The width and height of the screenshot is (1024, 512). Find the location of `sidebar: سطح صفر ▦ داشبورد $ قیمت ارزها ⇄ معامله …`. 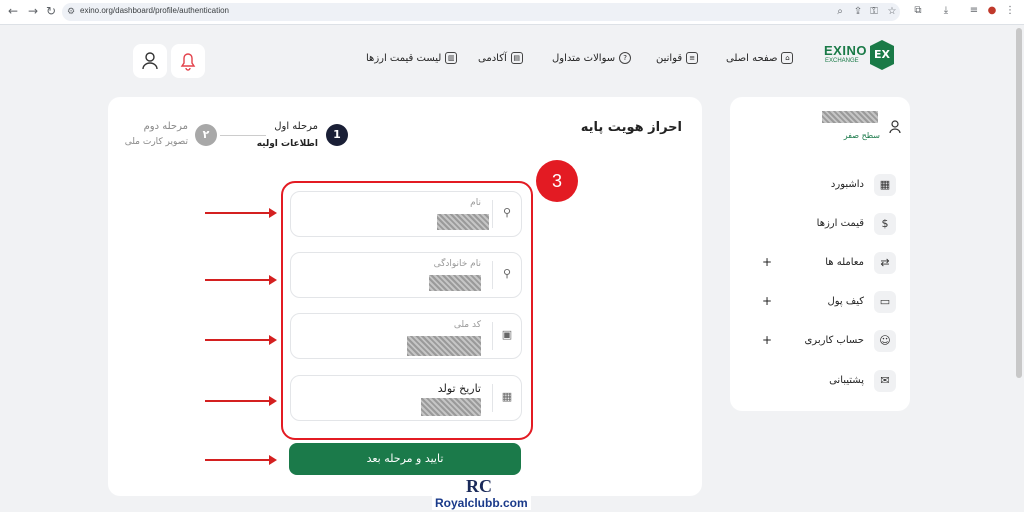

sidebar: سطح صفر ▦ داشبورد $ قیمت ارزها ⇄ معامله … is located at coordinates (820, 254).